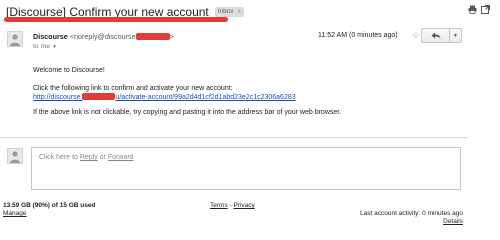 This screenshot has height=240, width=500. I want to click on print-icon, so click(472, 9).